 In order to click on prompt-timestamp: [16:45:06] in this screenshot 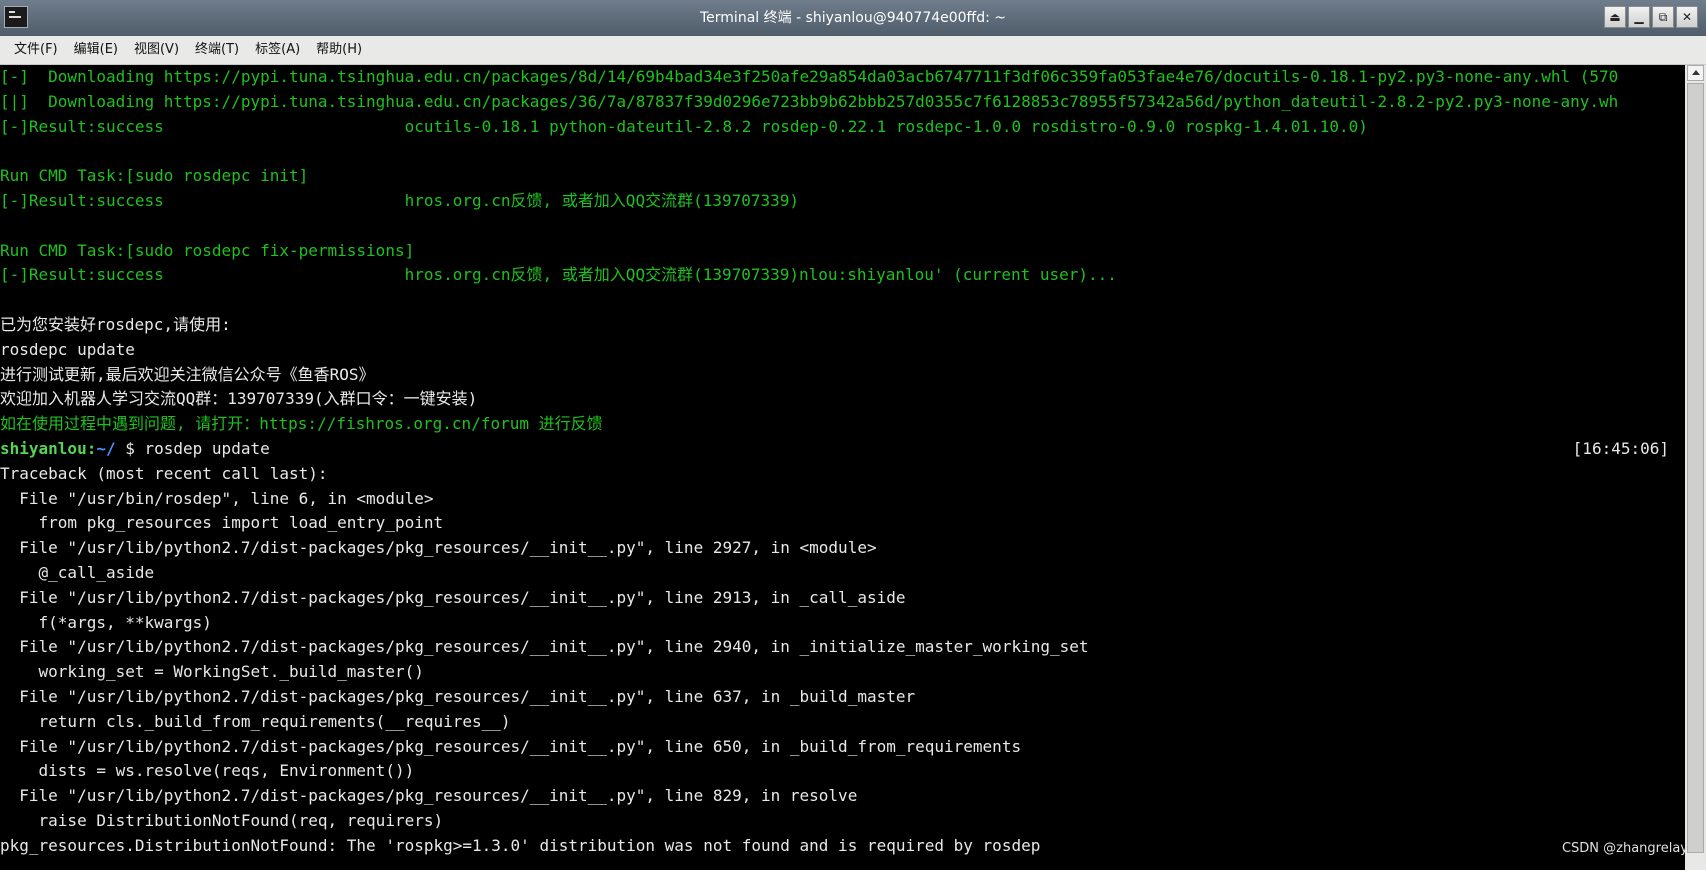, I will do `click(1620, 448)`.